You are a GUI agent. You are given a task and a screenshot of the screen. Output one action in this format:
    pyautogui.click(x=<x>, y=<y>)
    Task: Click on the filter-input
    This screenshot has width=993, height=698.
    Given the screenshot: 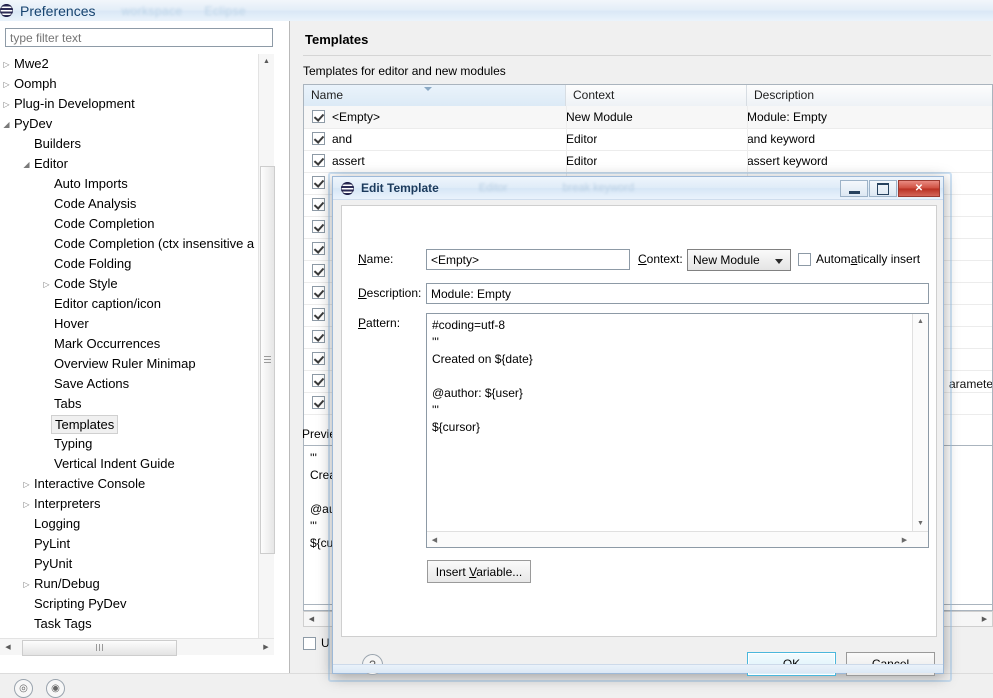 What is the action you would take?
    pyautogui.click(x=139, y=37)
    